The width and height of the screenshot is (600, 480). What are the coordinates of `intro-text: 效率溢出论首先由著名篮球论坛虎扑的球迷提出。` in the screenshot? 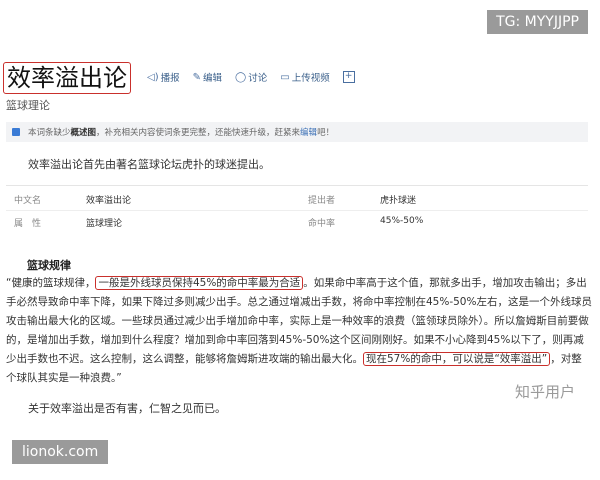 It's located at (149, 164).